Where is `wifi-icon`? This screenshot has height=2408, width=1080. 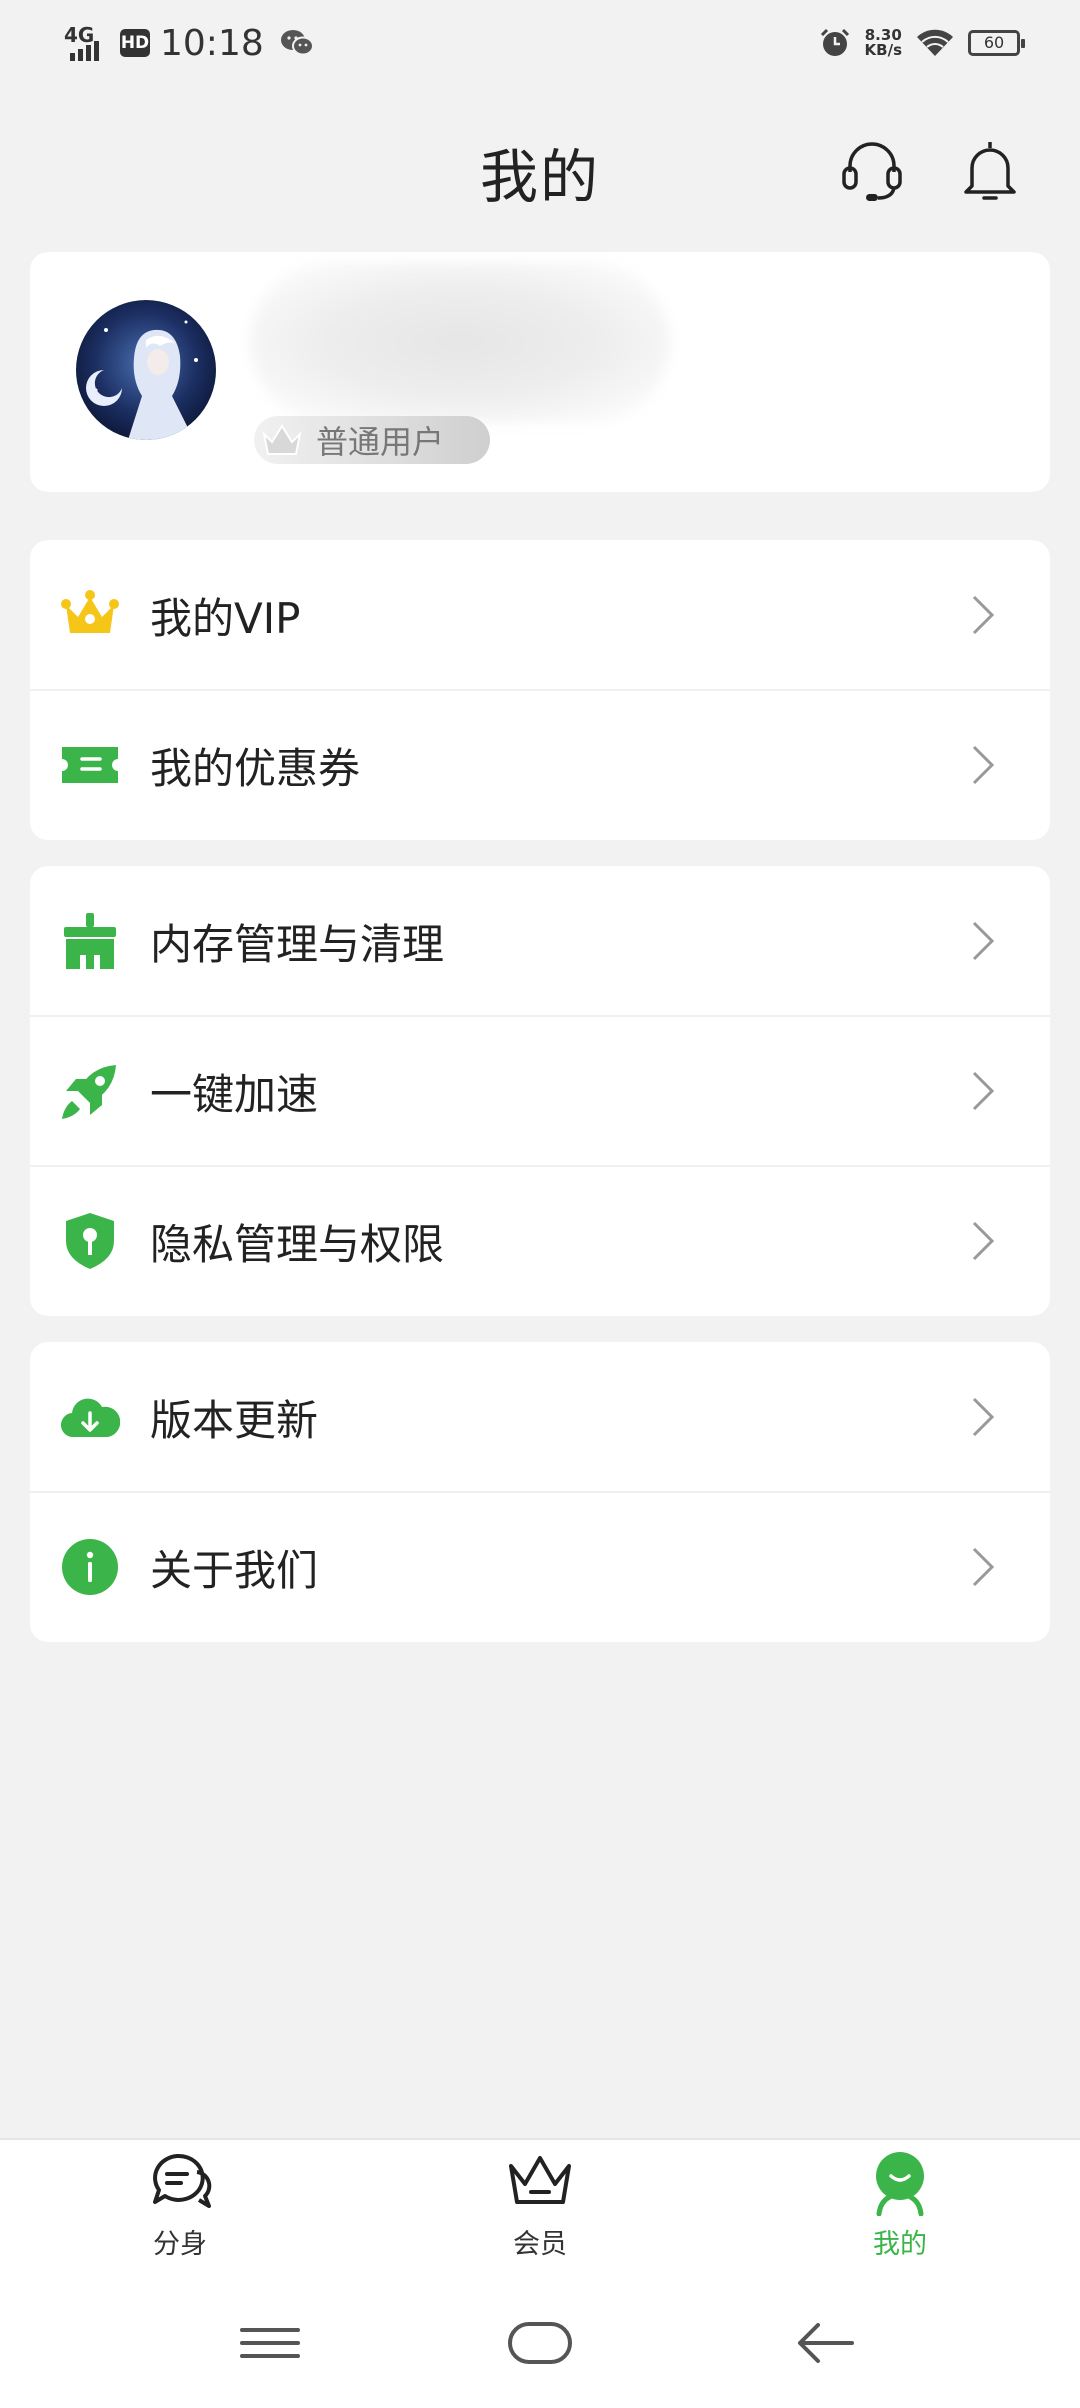
wifi-icon is located at coordinates (935, 42).